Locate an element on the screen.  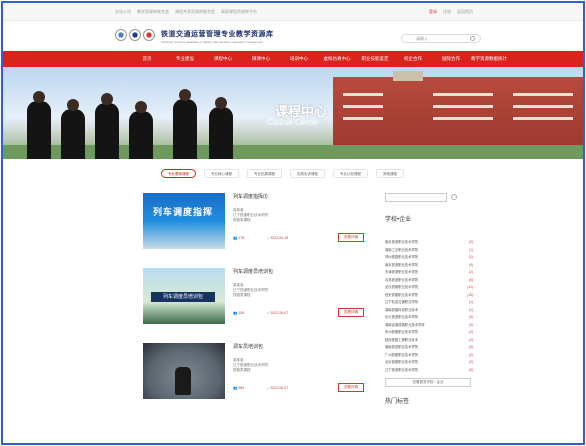
home-link: 返回首页 is located at coordinates (465, 12).